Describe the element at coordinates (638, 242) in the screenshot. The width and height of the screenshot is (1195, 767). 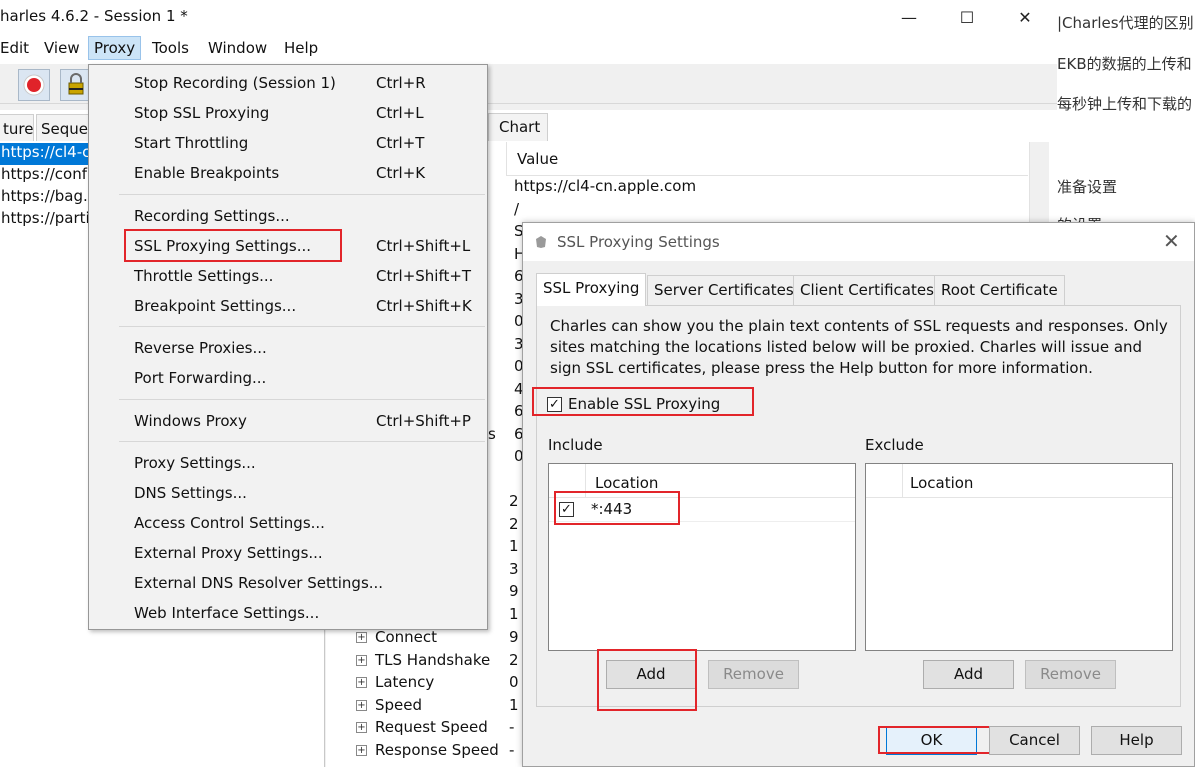
I see `dialog-title: SSL Proxying Settings` at that location.